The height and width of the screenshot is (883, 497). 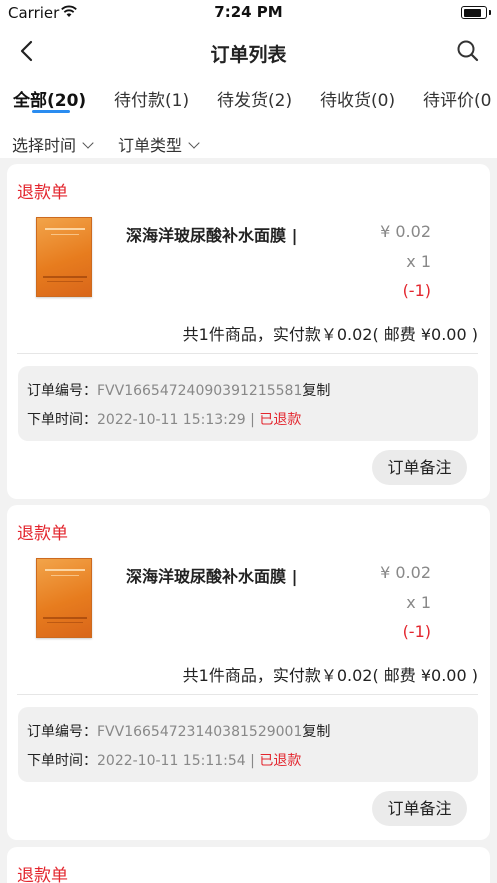 What do you see at coordinates (44, 145) in the screenshot?
I see `time-filter-label: 选择时间` at bounding box center [44, 145].